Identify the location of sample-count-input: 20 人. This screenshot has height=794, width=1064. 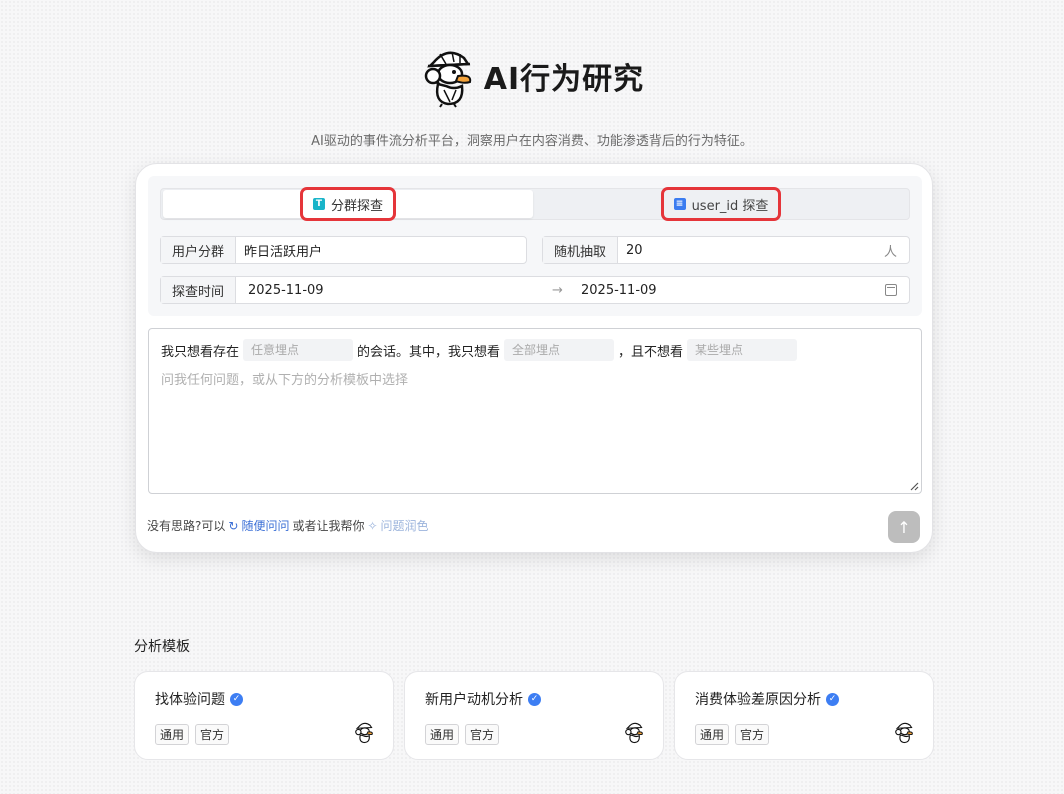
(763, 250).